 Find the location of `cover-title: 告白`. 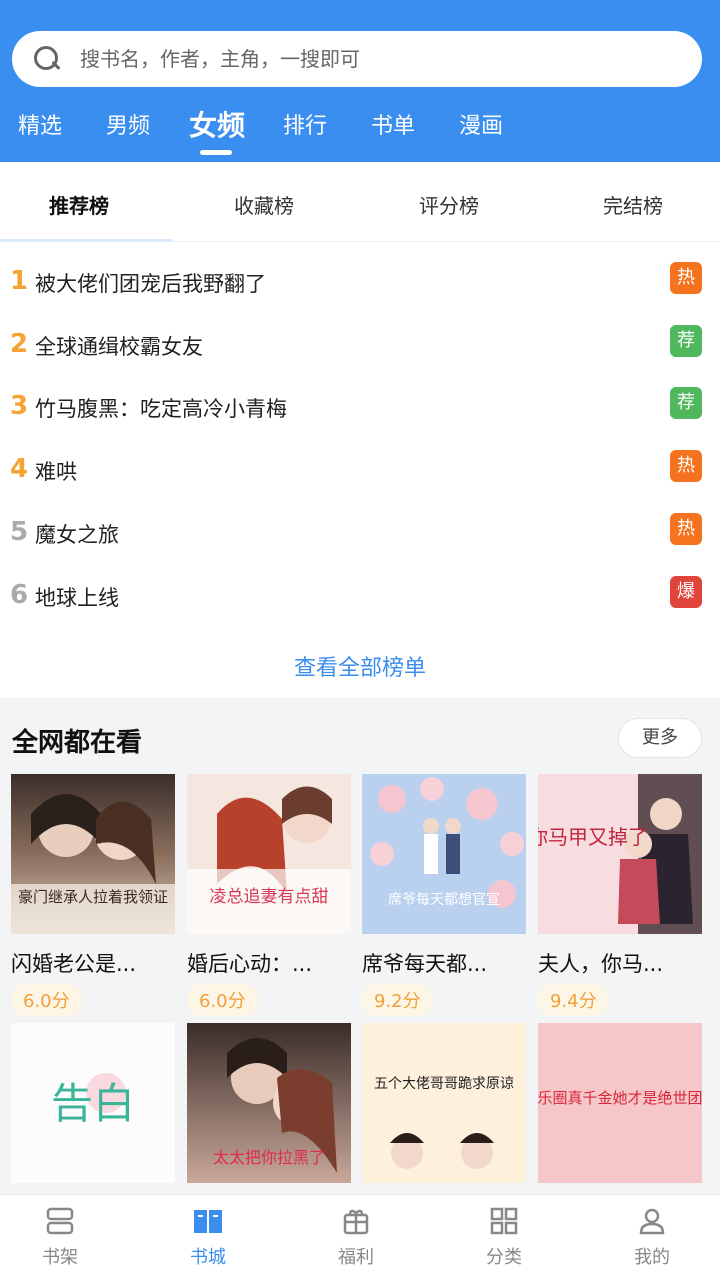

cover-title: 告白 is located at coordinates (93, 1103).